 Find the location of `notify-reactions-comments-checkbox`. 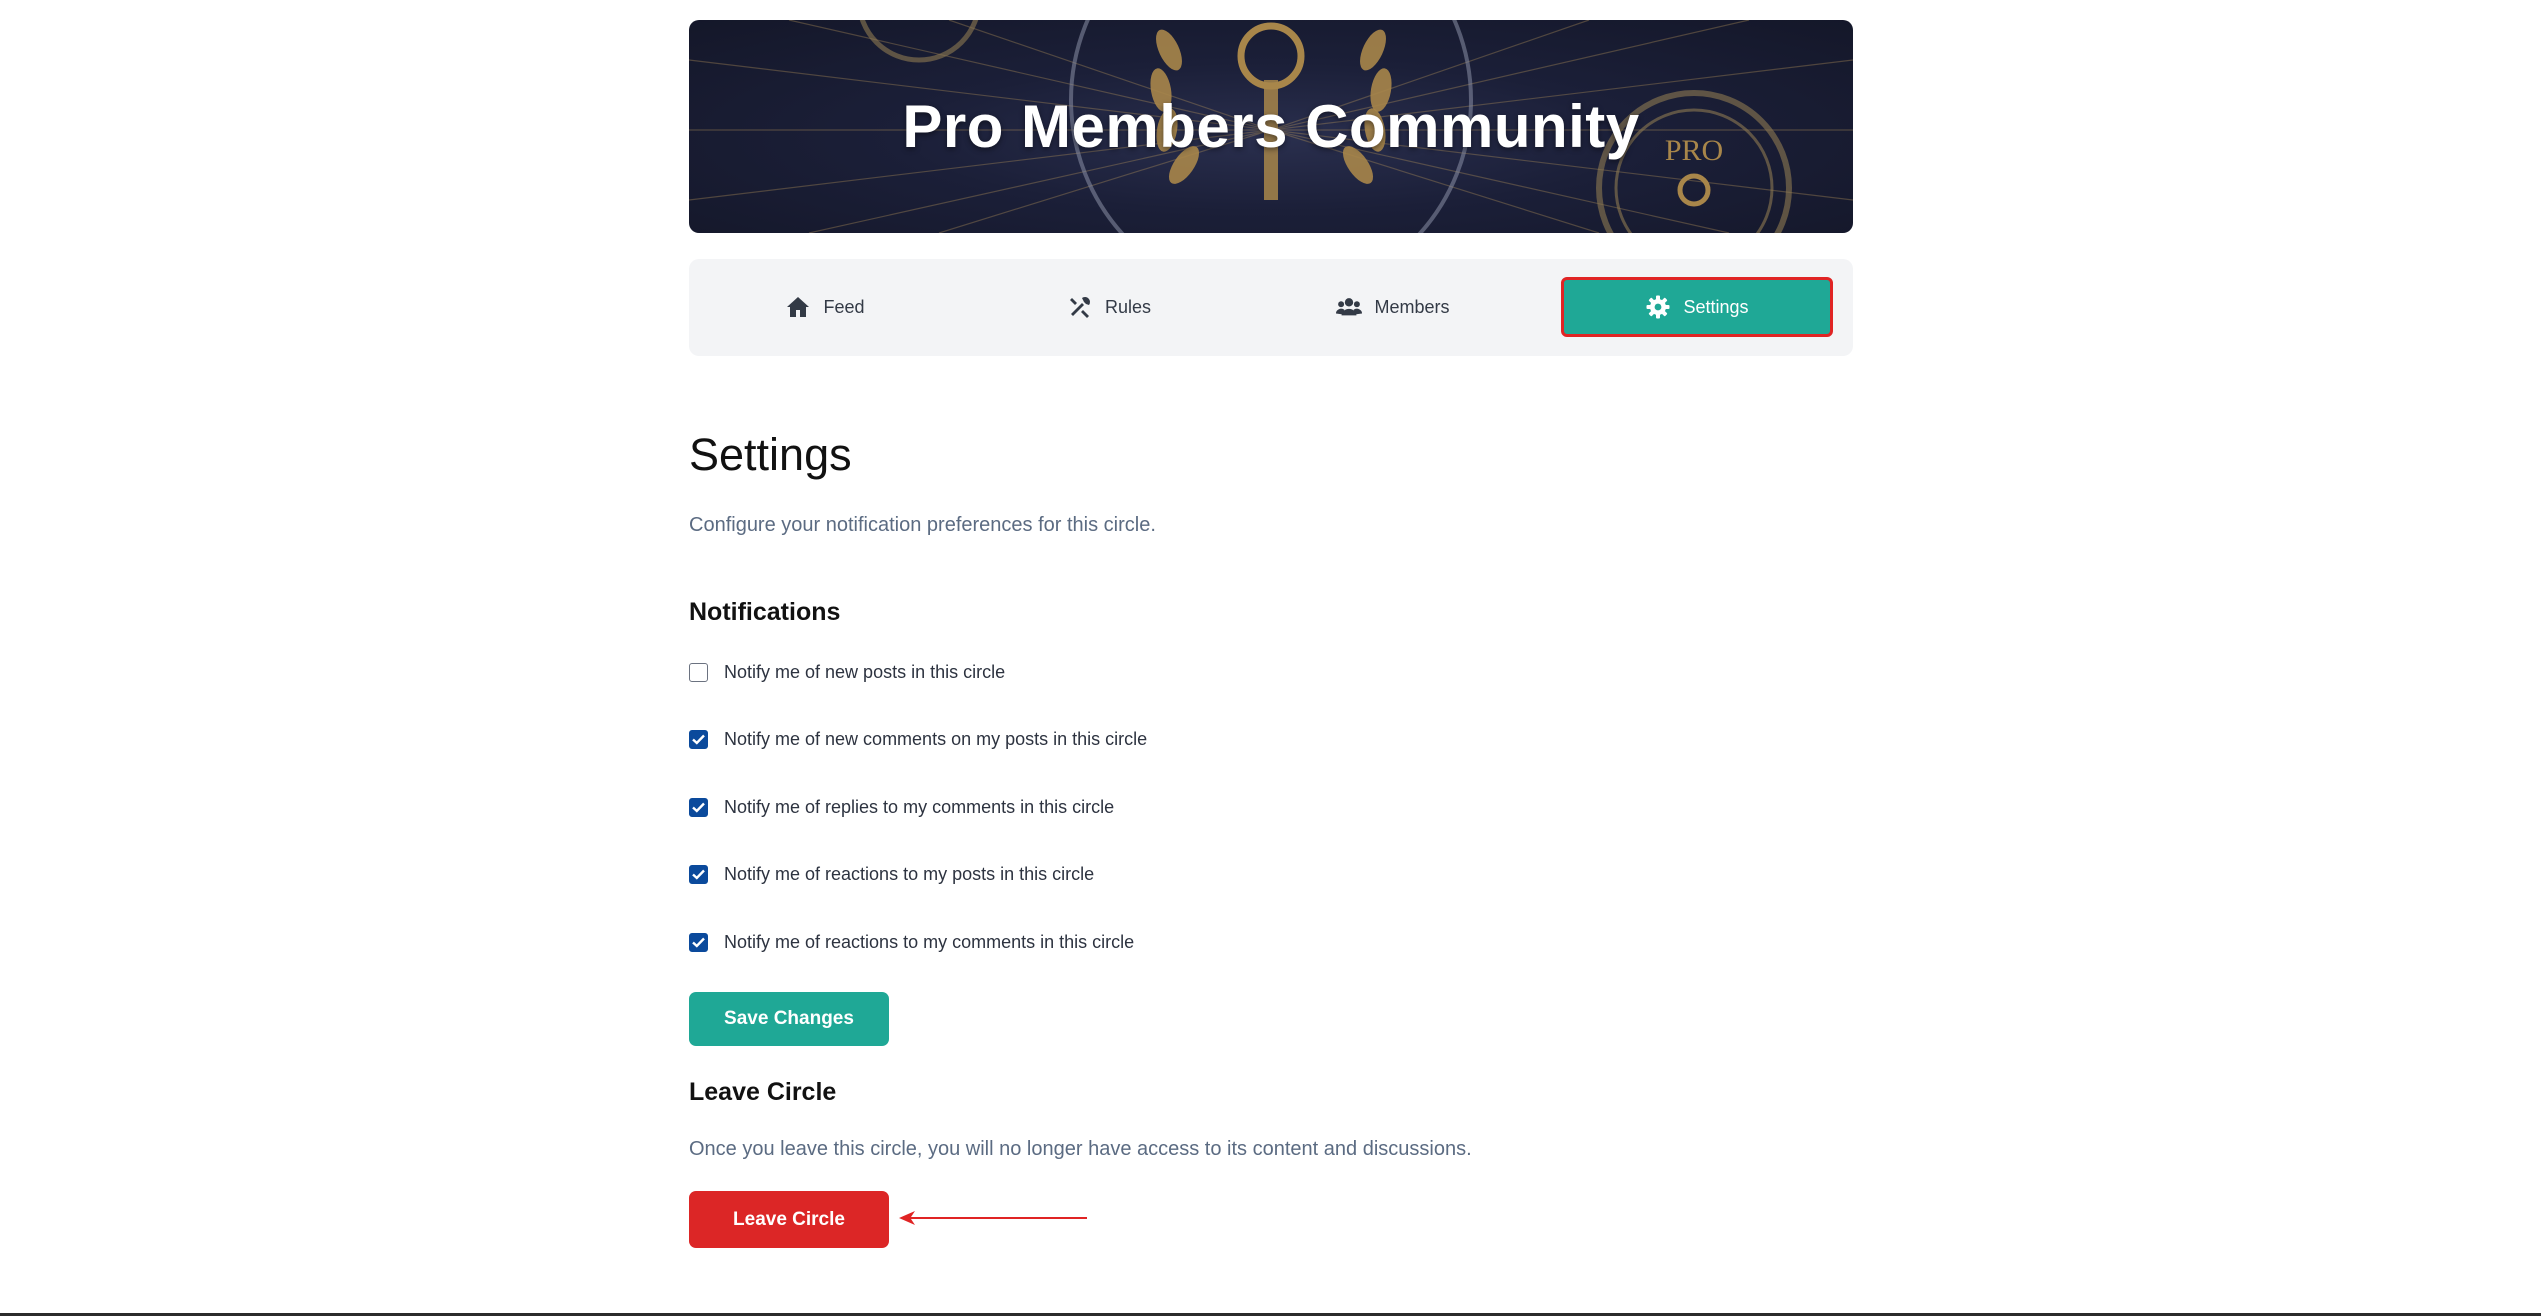

notify-reactions-comments-checkbox is located at coordinates (698, 942).